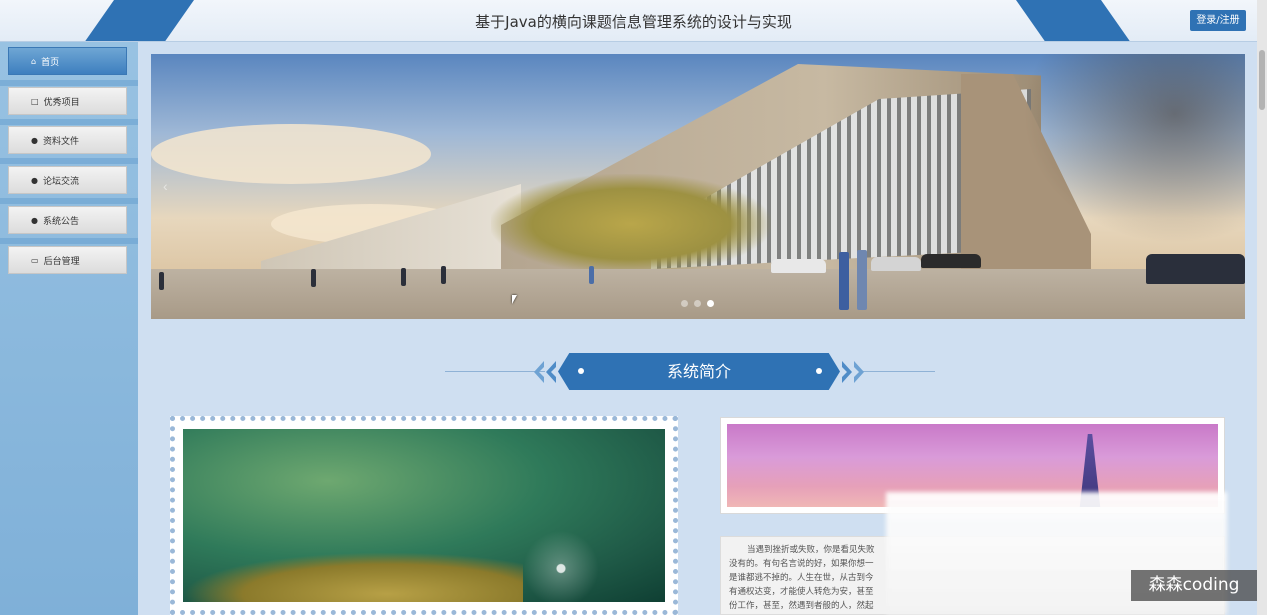 The width and height of the screenshot is (1267, 615). Describe the element at coordinates (291, 154) in the screenshot. I see `cloud` at that location.